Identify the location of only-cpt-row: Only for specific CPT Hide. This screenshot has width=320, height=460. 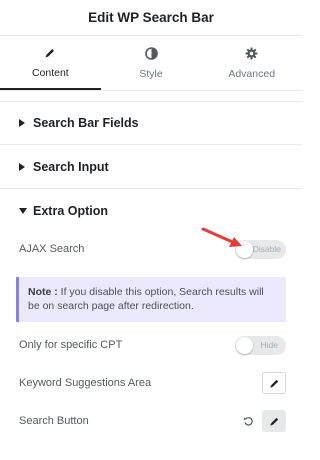
(151, 345).